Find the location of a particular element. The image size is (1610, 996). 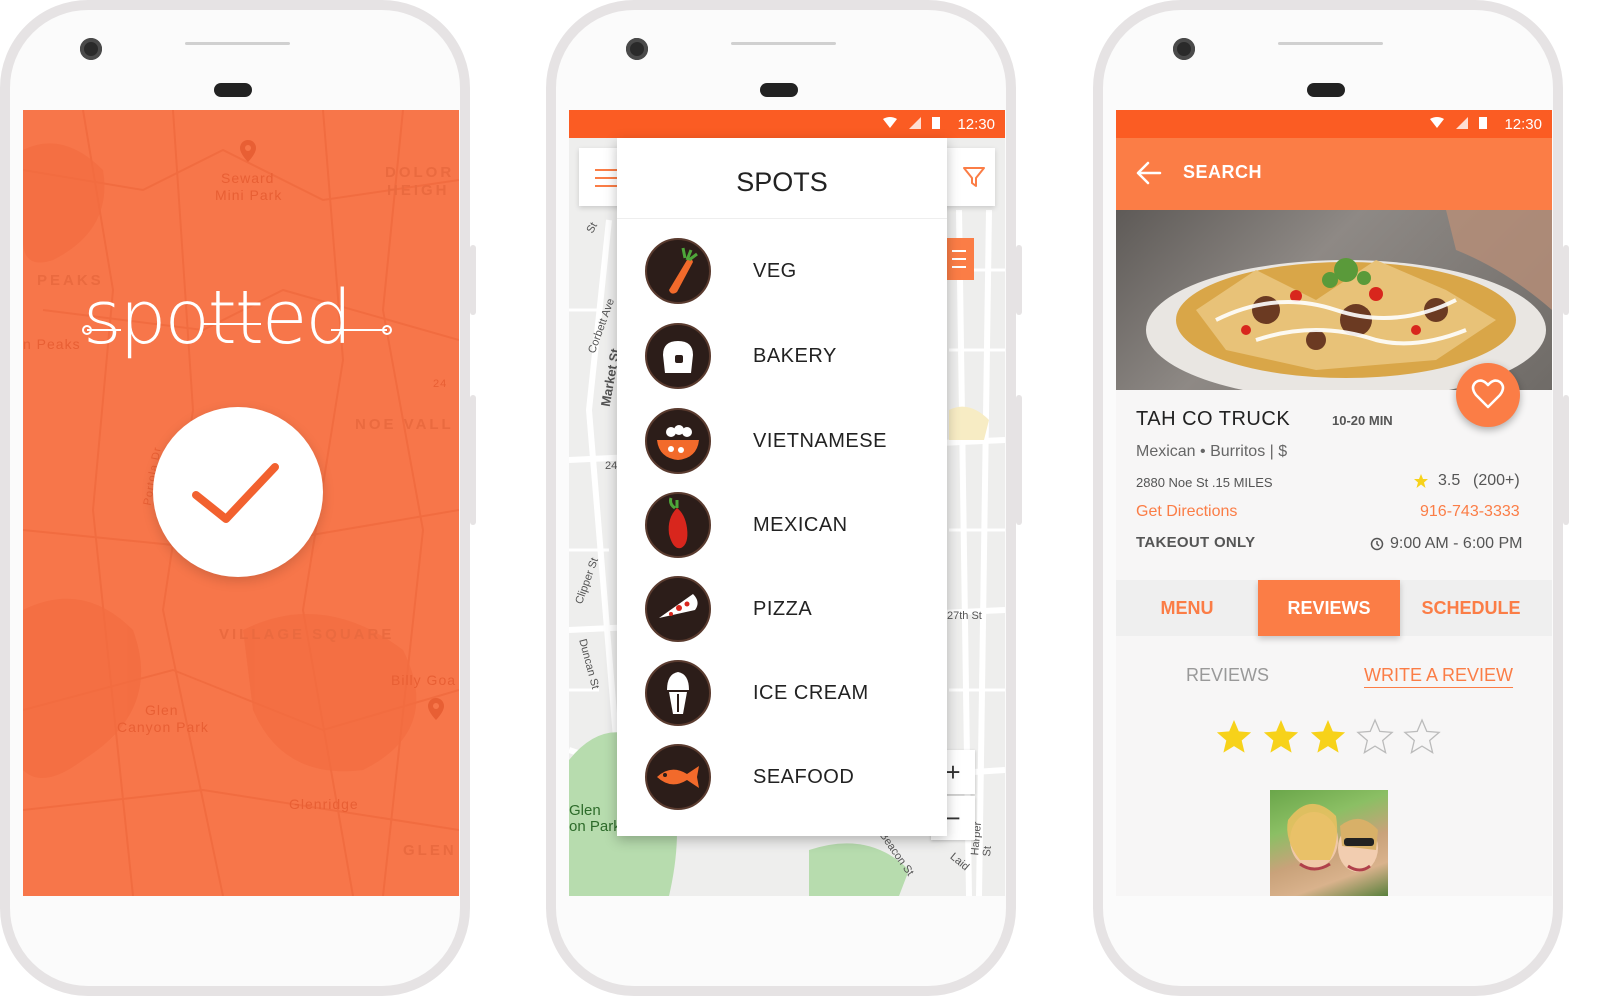

success-check-button is located at coordinates (238, 492).